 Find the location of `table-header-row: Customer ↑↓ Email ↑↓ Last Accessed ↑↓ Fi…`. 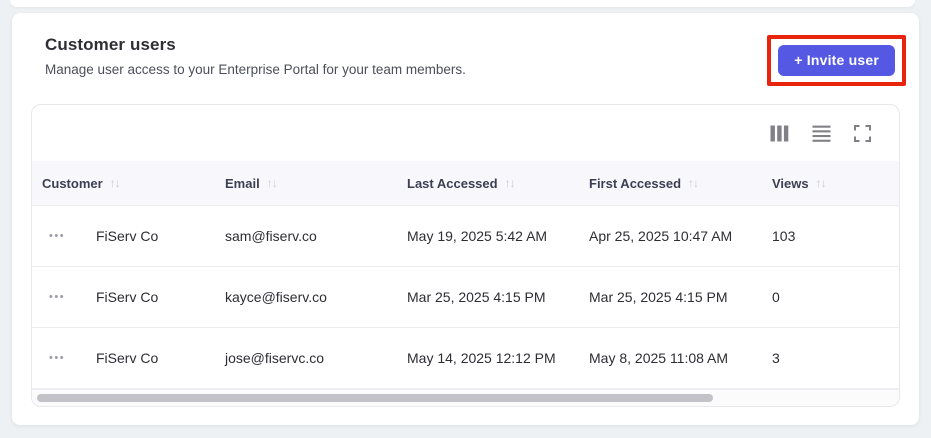

table-header-row: Customer ↑↓ Email ↑↓ Last Accessed ↑↓ Fi… is located at coordinates (465, 183).